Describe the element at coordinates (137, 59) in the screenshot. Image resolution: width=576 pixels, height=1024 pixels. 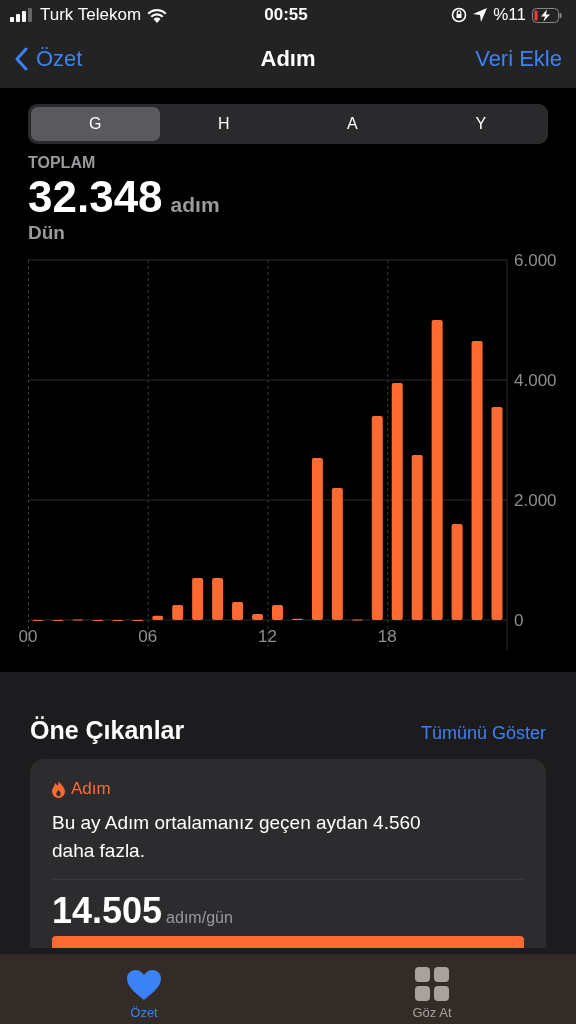
I see `back-button: Özet` at that location.